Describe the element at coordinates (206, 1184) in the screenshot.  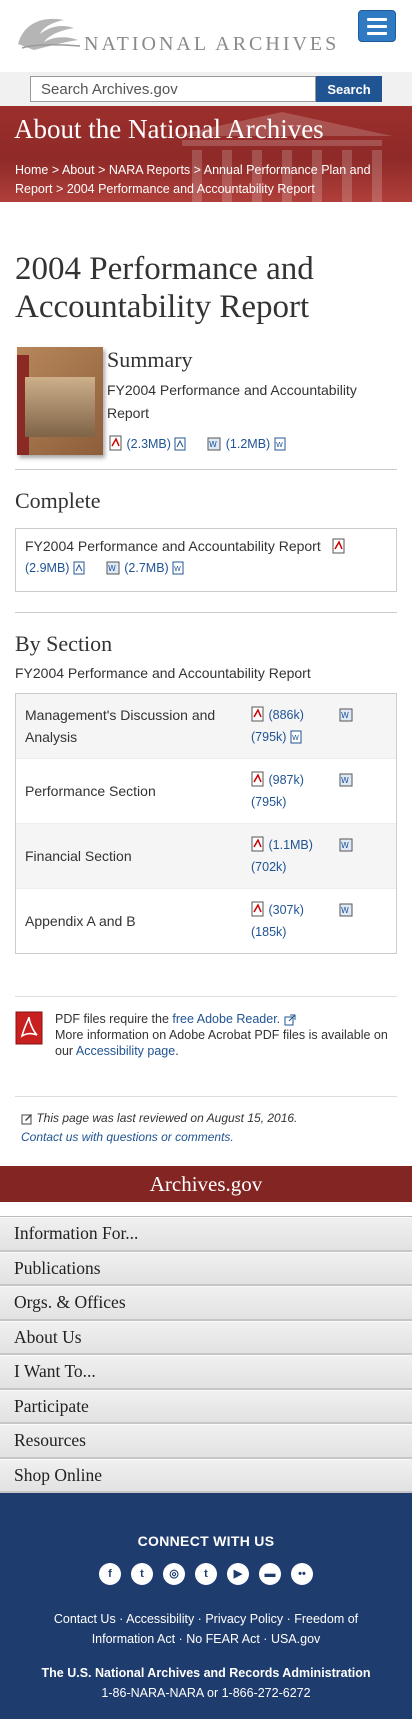
I see `footer-site-title: Archives.gov` at that location.